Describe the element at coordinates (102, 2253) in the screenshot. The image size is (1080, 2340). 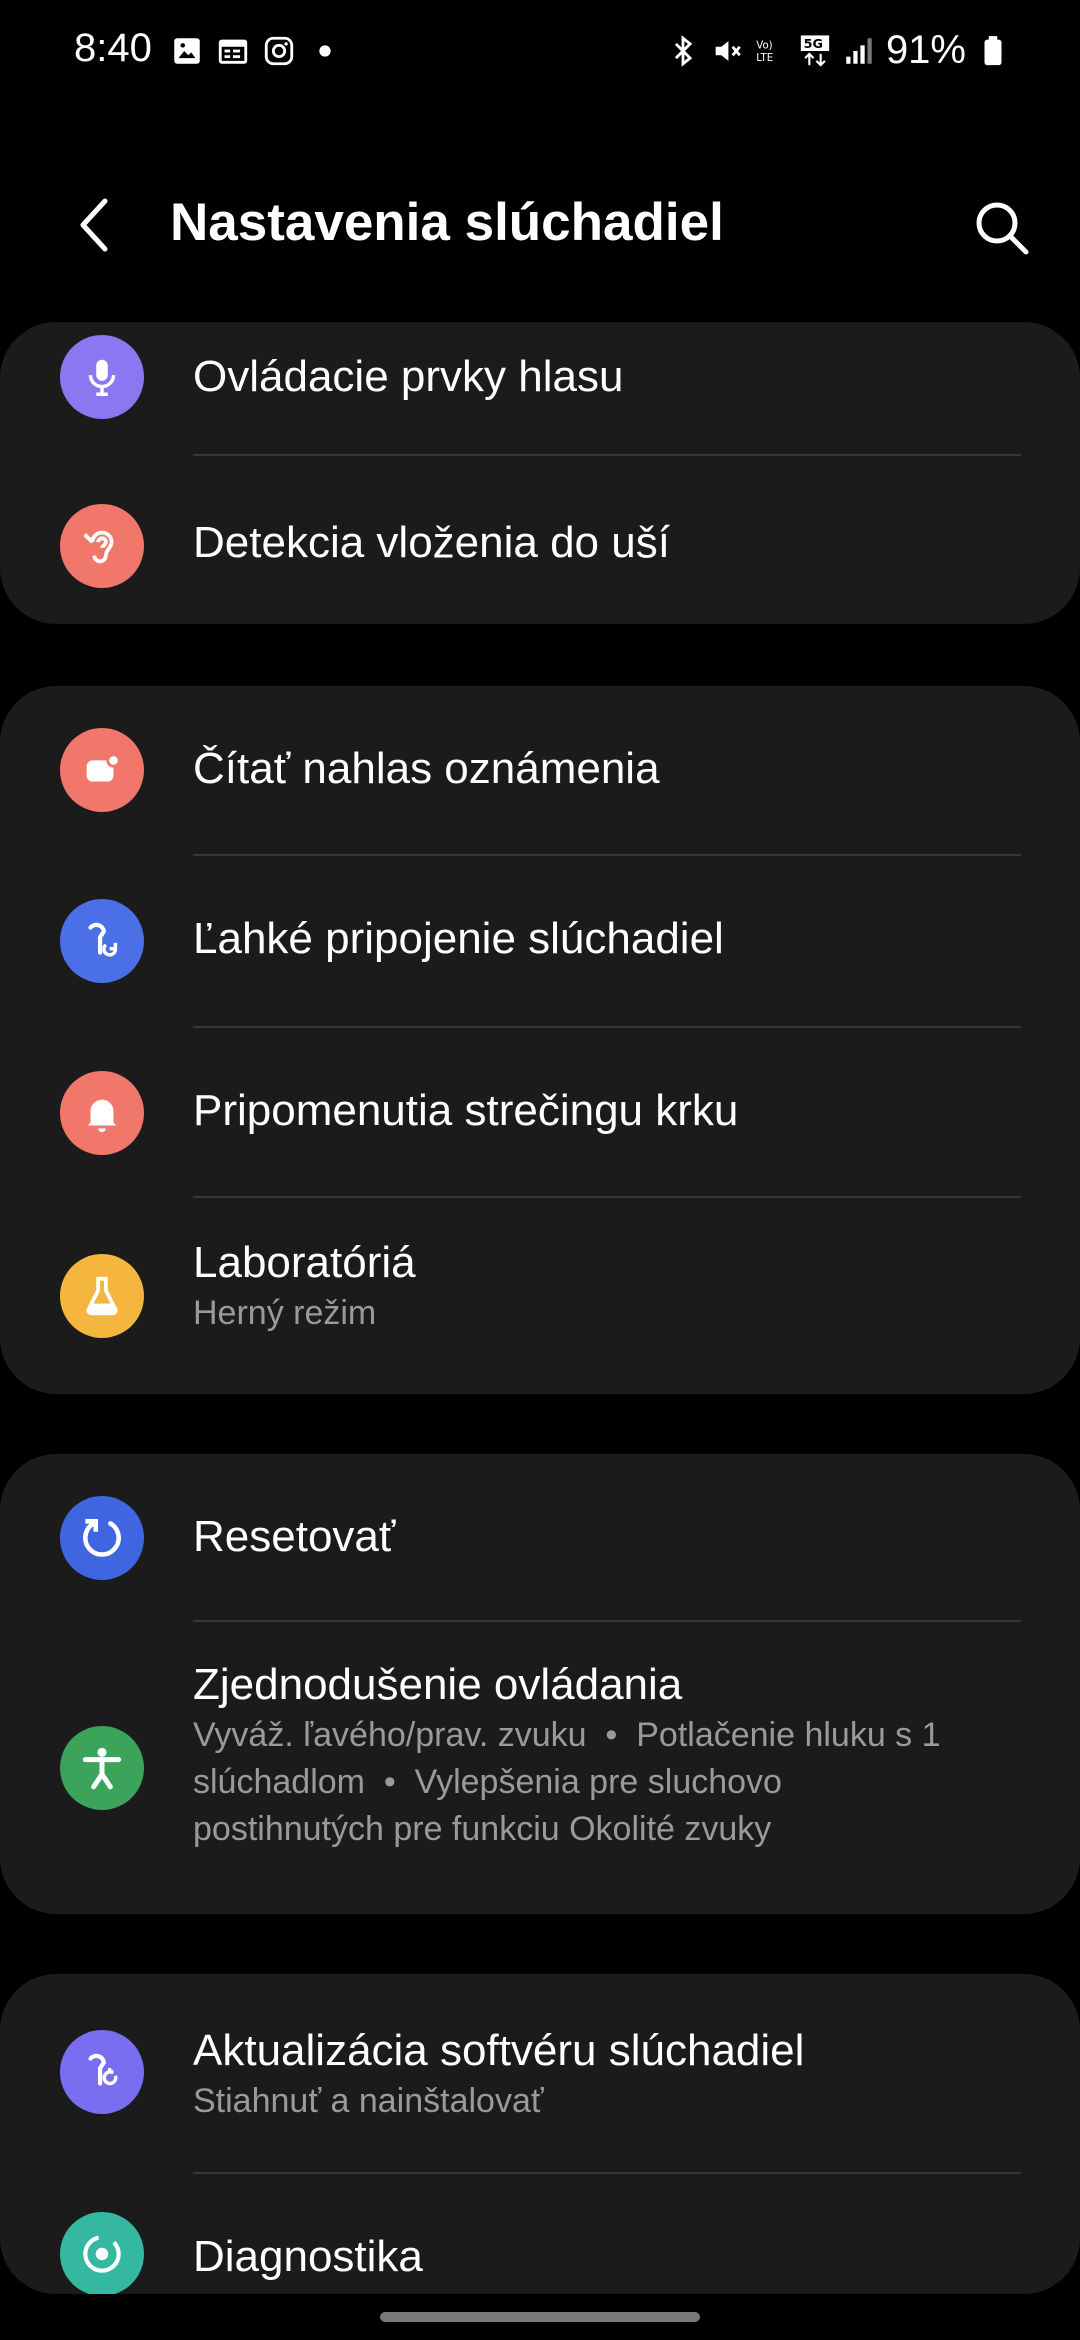
I see `diagnostics-icon` at that location.